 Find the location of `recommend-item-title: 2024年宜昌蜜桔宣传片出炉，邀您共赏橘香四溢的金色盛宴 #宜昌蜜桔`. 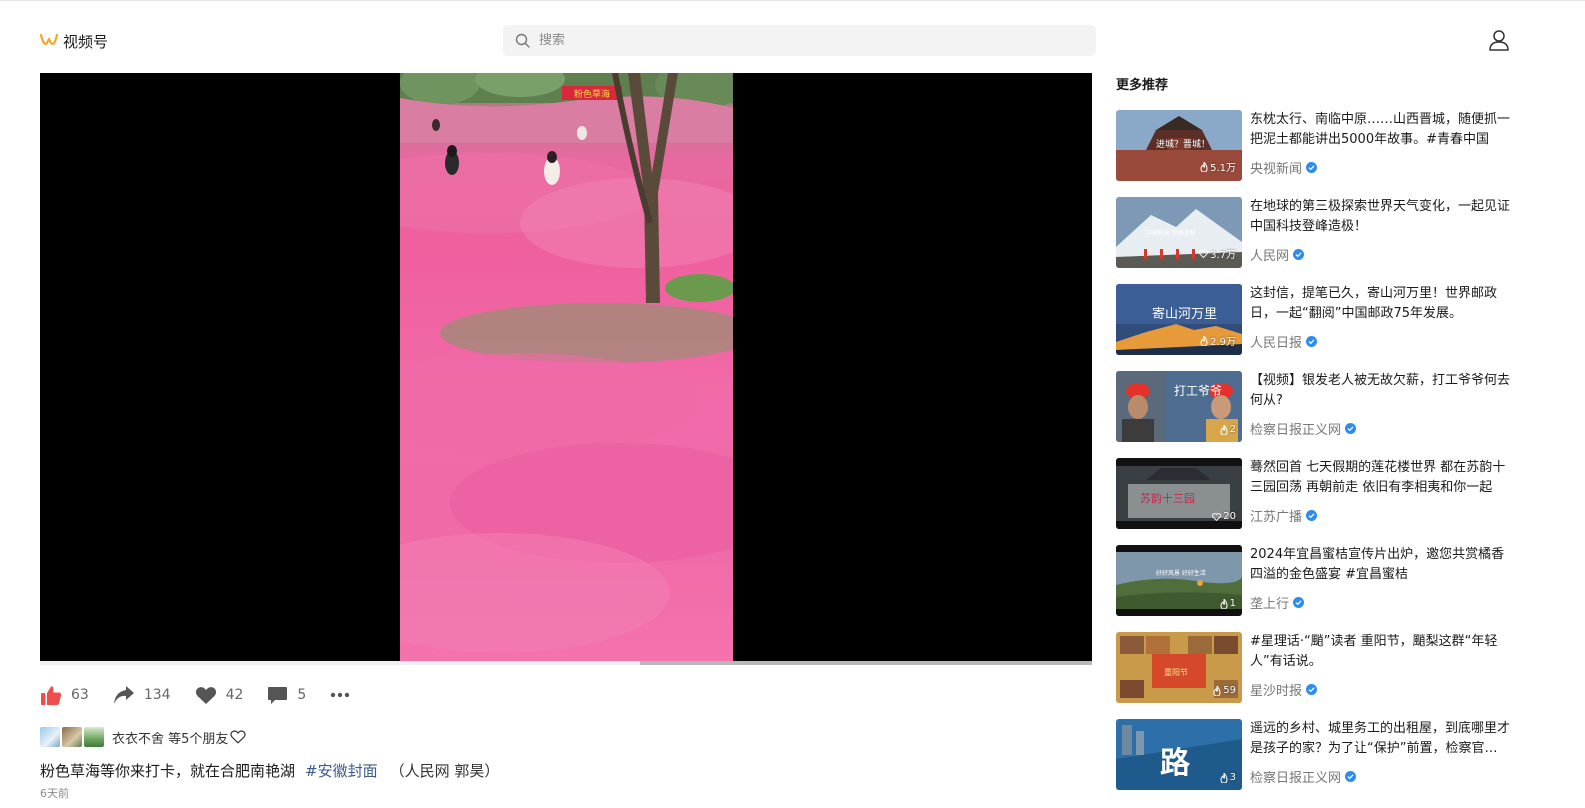

recommend-item-title: 2024年宜昌蜜桔宣传片出炉，邀您共赏橘香四溢的金色盛宴 #宜昌蜜桔 is located at coordinates (1380, 565).